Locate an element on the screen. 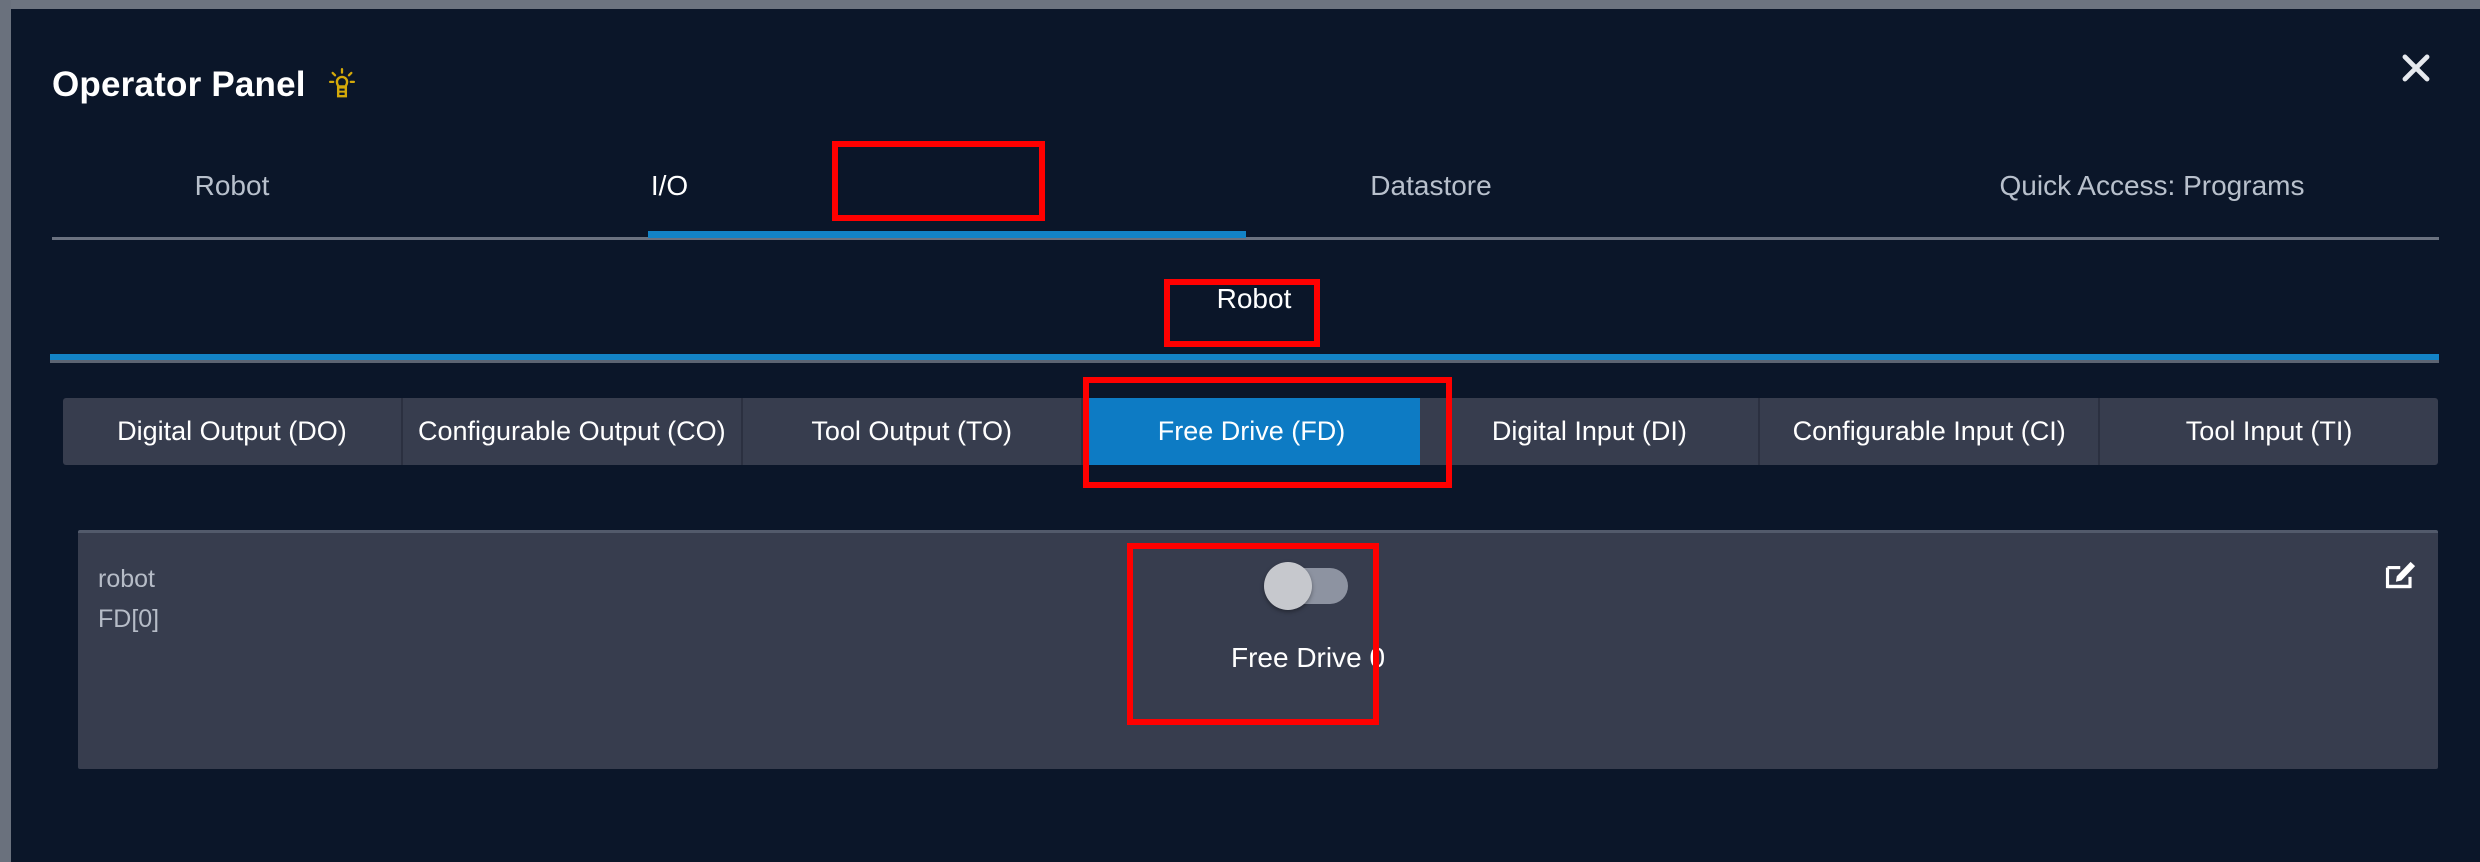 Image resolution: width=2480 pixels, height=862 pixels. toggle-knob is located at coordinates (1288, 586).